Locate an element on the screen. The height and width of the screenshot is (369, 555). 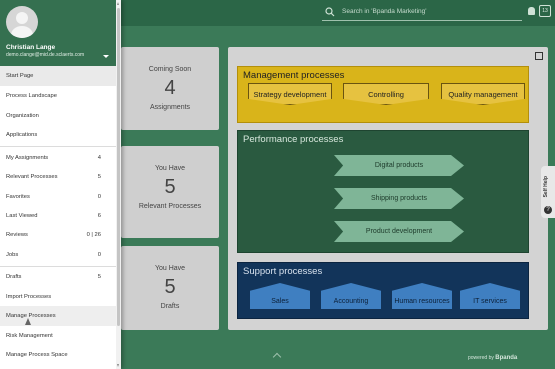
search-box: Search in 'Bpanda Marketing' is located at coordinates (422, 13).